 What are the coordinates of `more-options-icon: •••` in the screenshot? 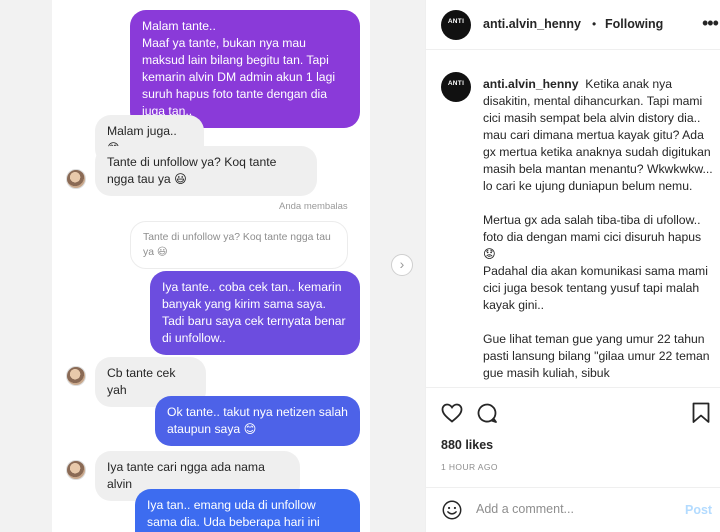 It's located at (710, 23).